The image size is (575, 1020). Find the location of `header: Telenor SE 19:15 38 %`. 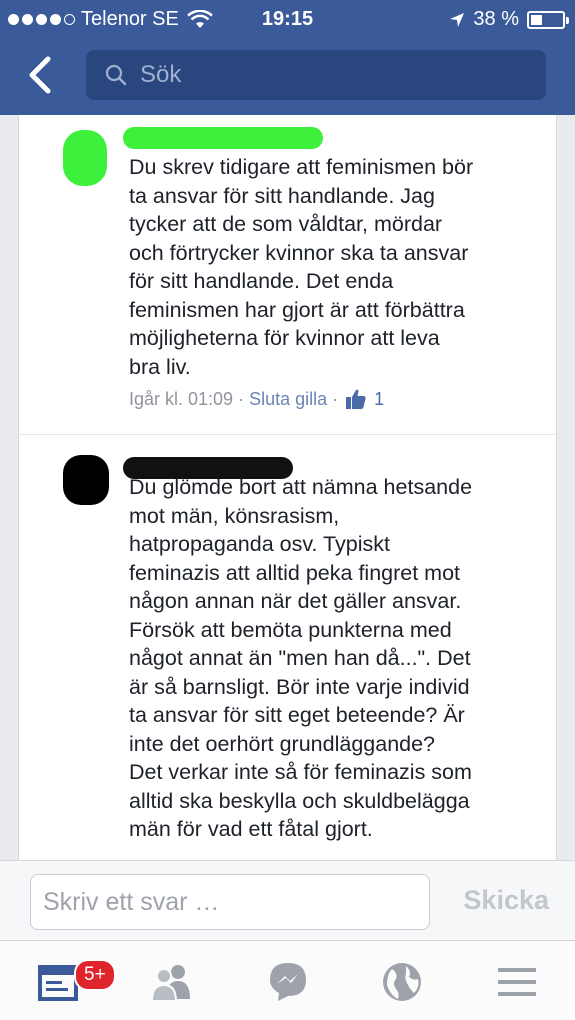

header: Telenor SE 19:15 38 % is located at coordinates (287, 57).